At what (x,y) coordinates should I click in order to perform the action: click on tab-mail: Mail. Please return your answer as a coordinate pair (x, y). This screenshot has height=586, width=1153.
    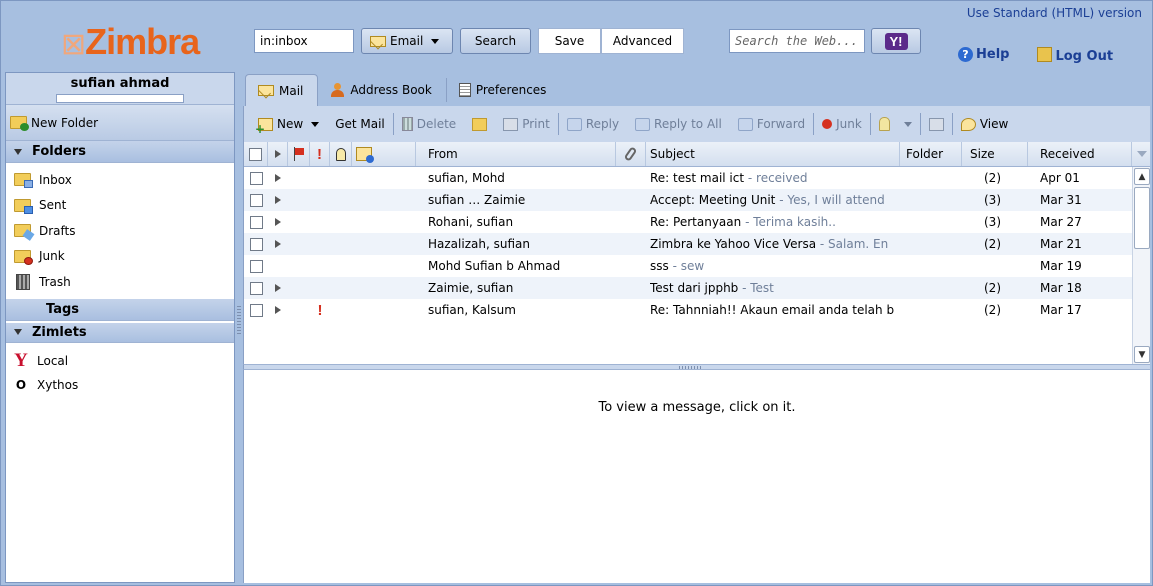
    Looking at the image, I should click on (282, 90).